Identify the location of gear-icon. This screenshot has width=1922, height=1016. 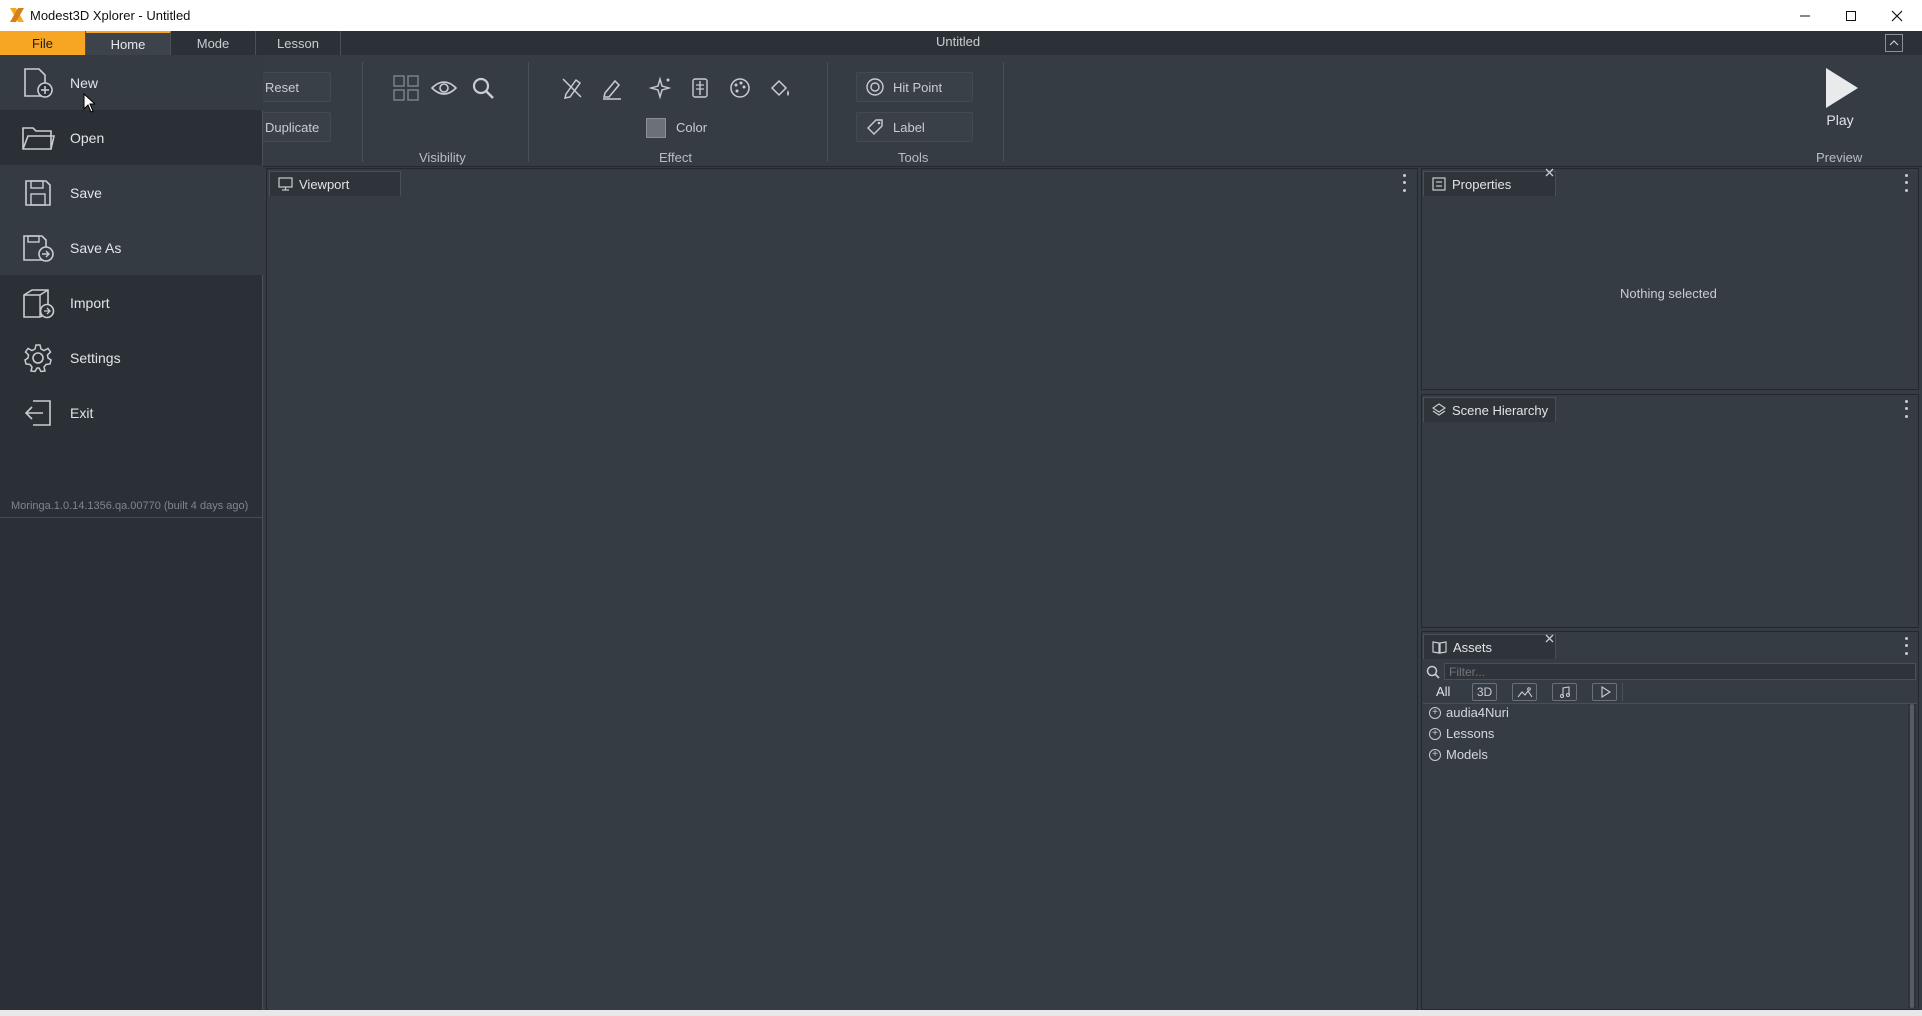
(38, 358).